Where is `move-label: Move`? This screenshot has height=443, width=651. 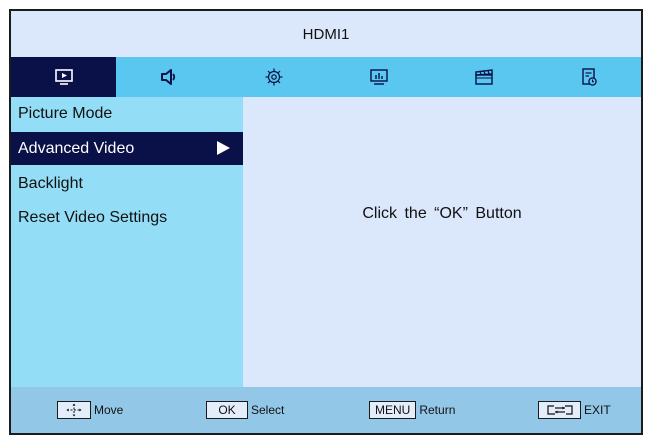 move-label: Move is located at coordinates (109, 410).